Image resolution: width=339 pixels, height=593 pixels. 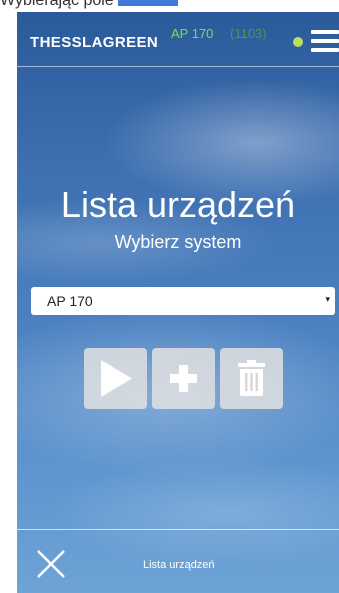 I want to click on top-bar: THESSLAGREEN AP 170 (1103), so click(x=178, y=39).